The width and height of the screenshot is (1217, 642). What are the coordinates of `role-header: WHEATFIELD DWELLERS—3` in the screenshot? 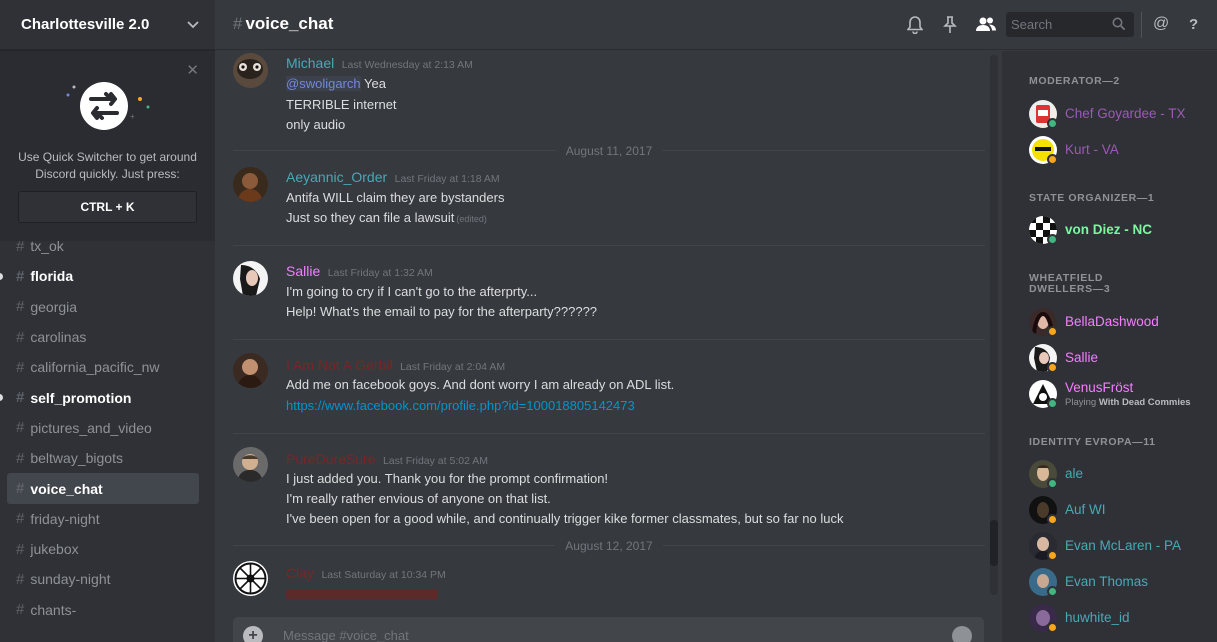 It's located at (1070, 283).